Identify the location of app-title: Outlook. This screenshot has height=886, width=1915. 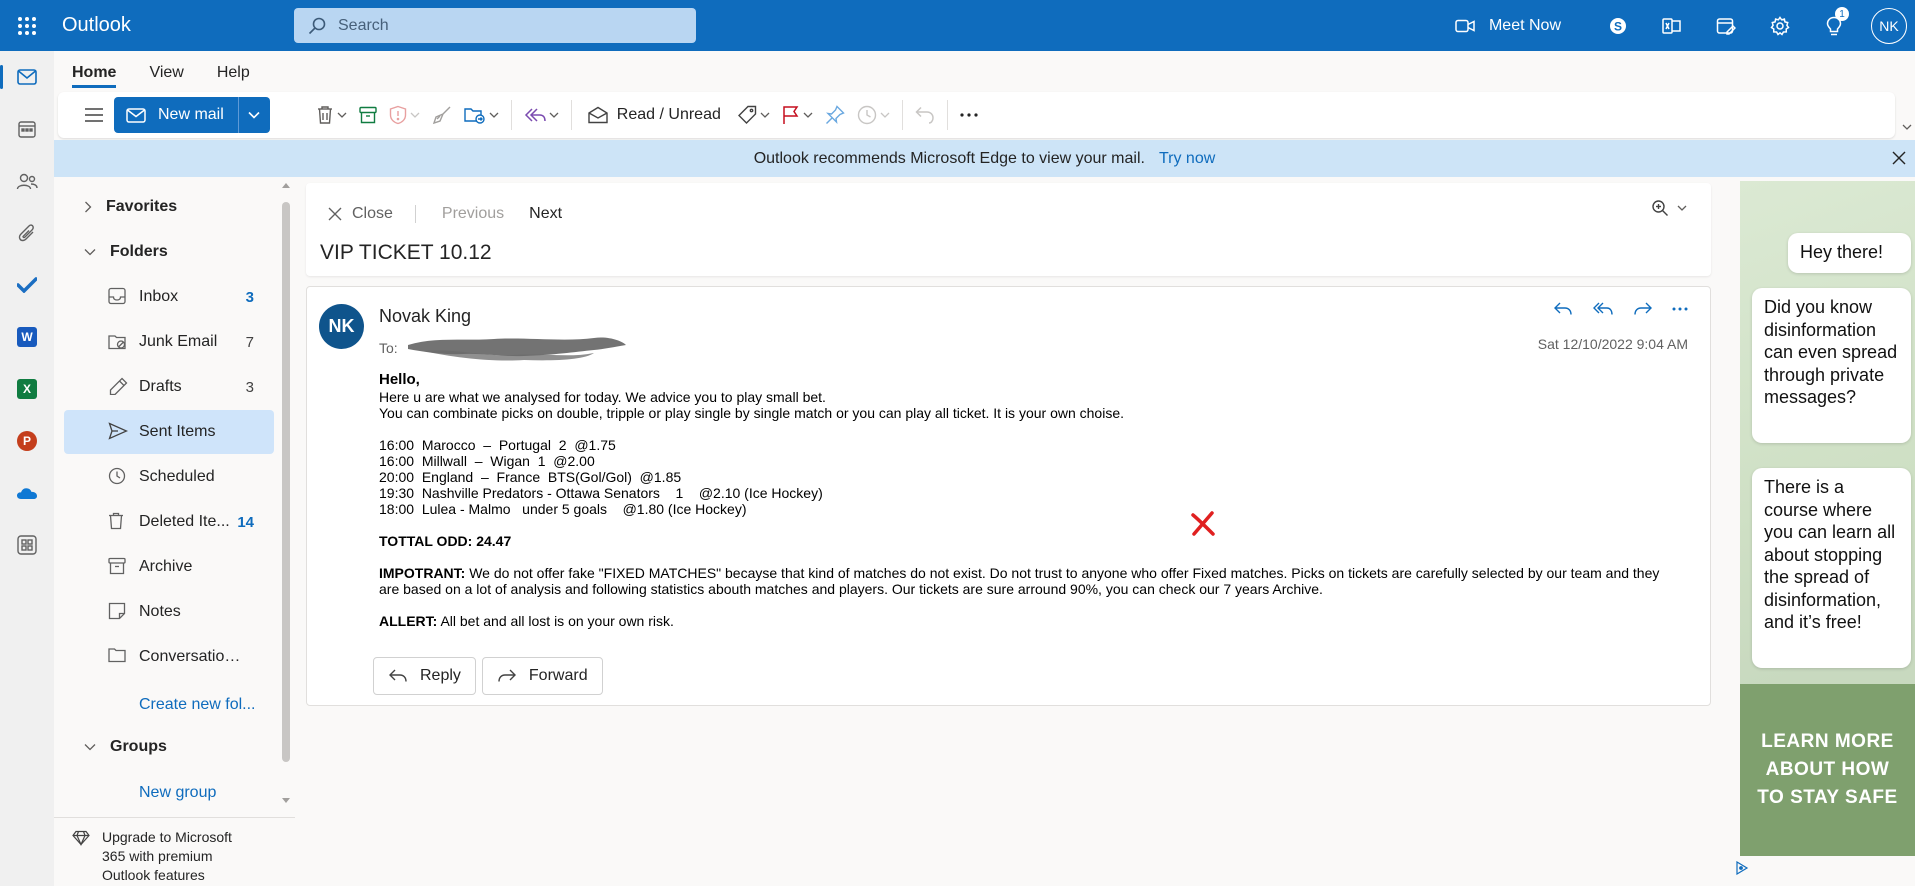
(178, 25).